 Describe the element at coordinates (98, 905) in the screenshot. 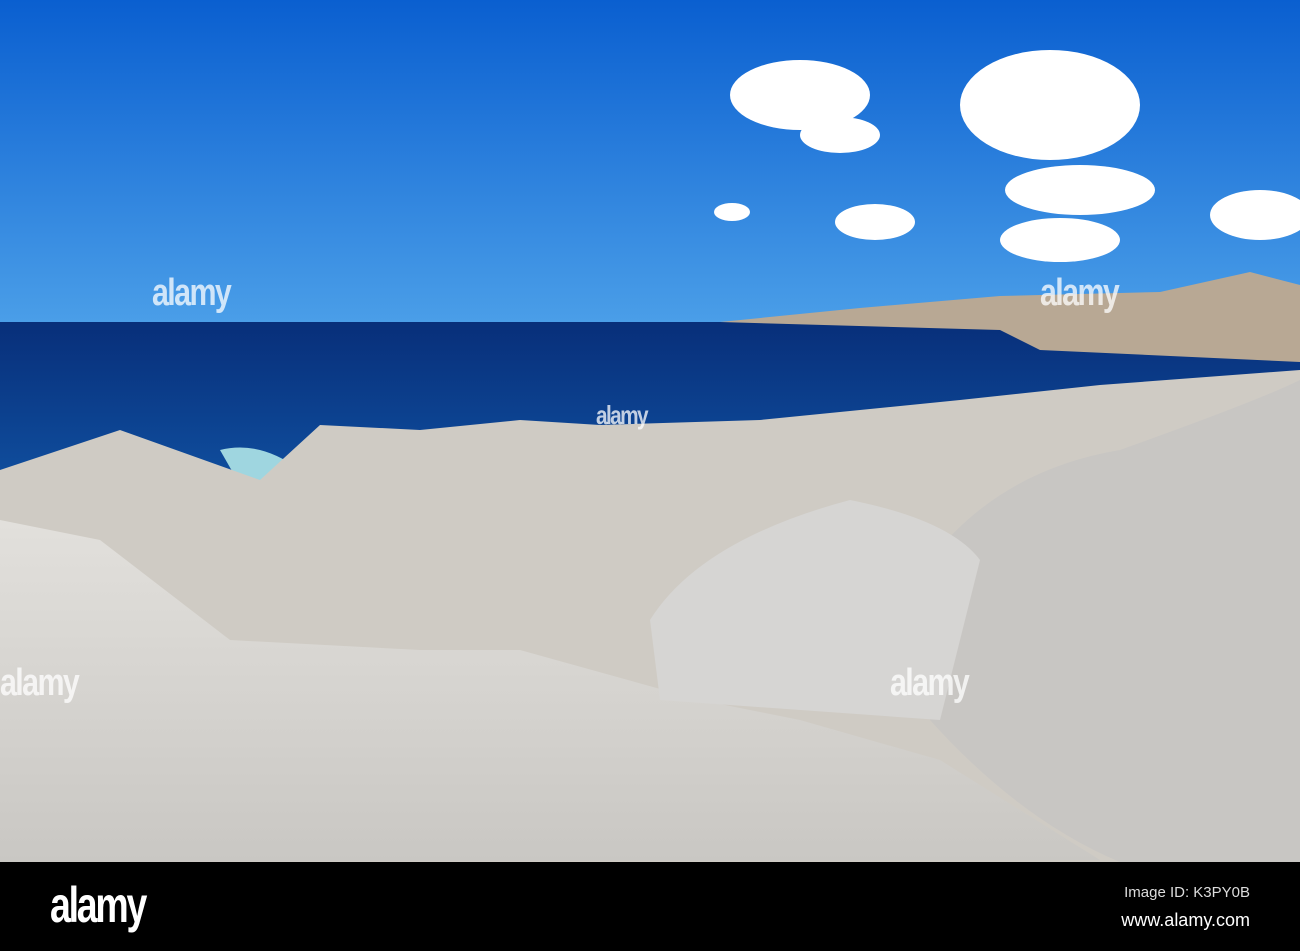

I see `alamy-logo: alamy` at that location.